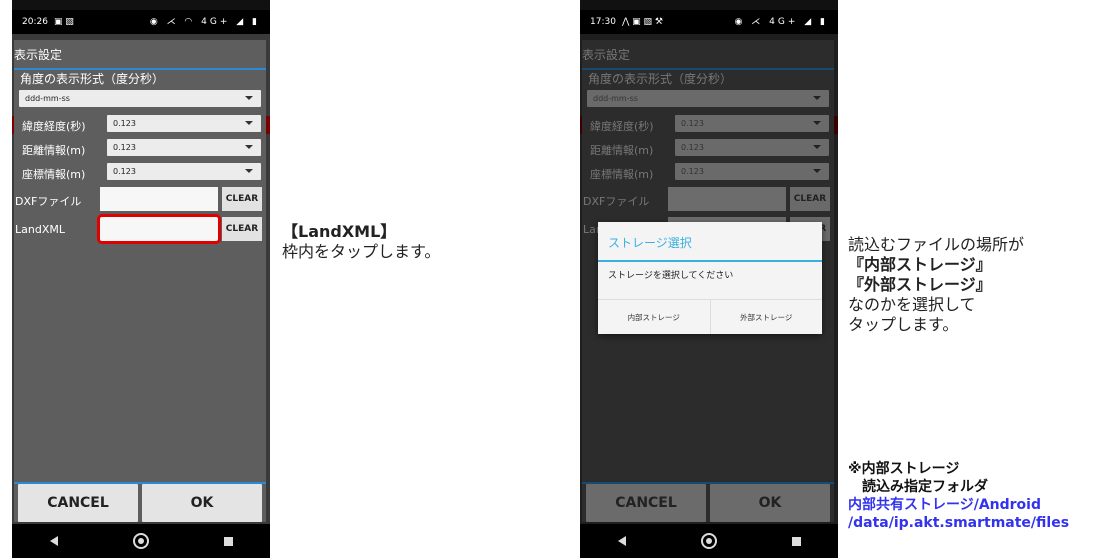 This screenshot has width=1114, height=558. What do you see at coordinates (709, 22) in the screenshot?
I see `status-bar: 17:30 ⋀ ▣ ▧ ⚒ ◉ ⋌ 4G+ ◢ ▮` at bounding box center [709, 22].